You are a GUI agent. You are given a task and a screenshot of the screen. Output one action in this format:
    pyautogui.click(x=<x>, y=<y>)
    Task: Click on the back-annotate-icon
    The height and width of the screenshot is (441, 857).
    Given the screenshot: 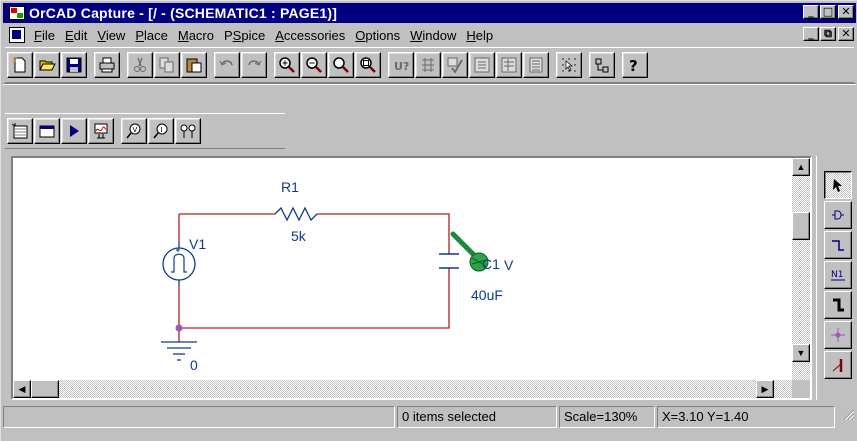 What is the action you would take?
    pyautogui.click(x=428, y=65)
    